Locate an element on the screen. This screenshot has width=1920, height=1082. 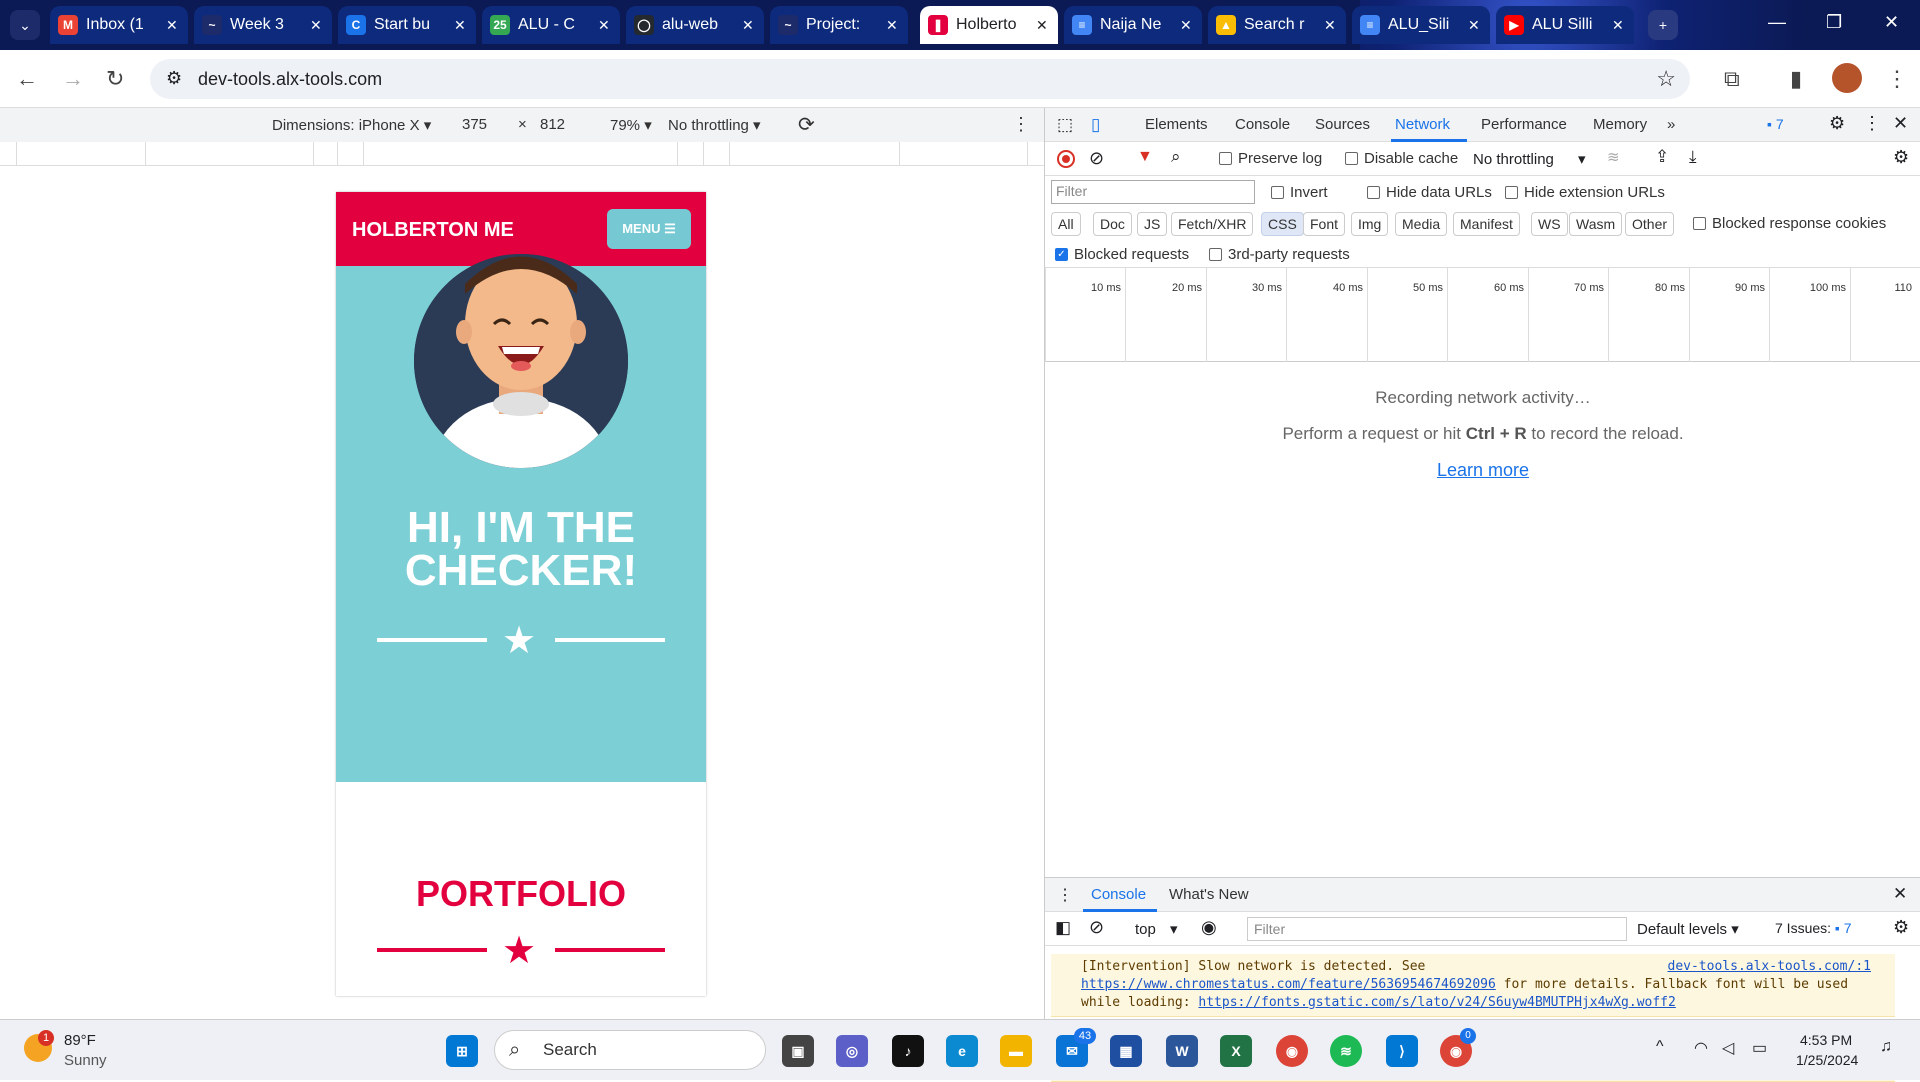
tab-console: Console is located at coordinates (1262, 124).